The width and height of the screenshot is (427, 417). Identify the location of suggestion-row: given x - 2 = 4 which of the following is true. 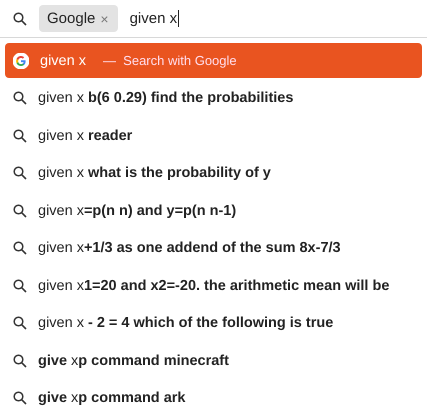
(213, 323).